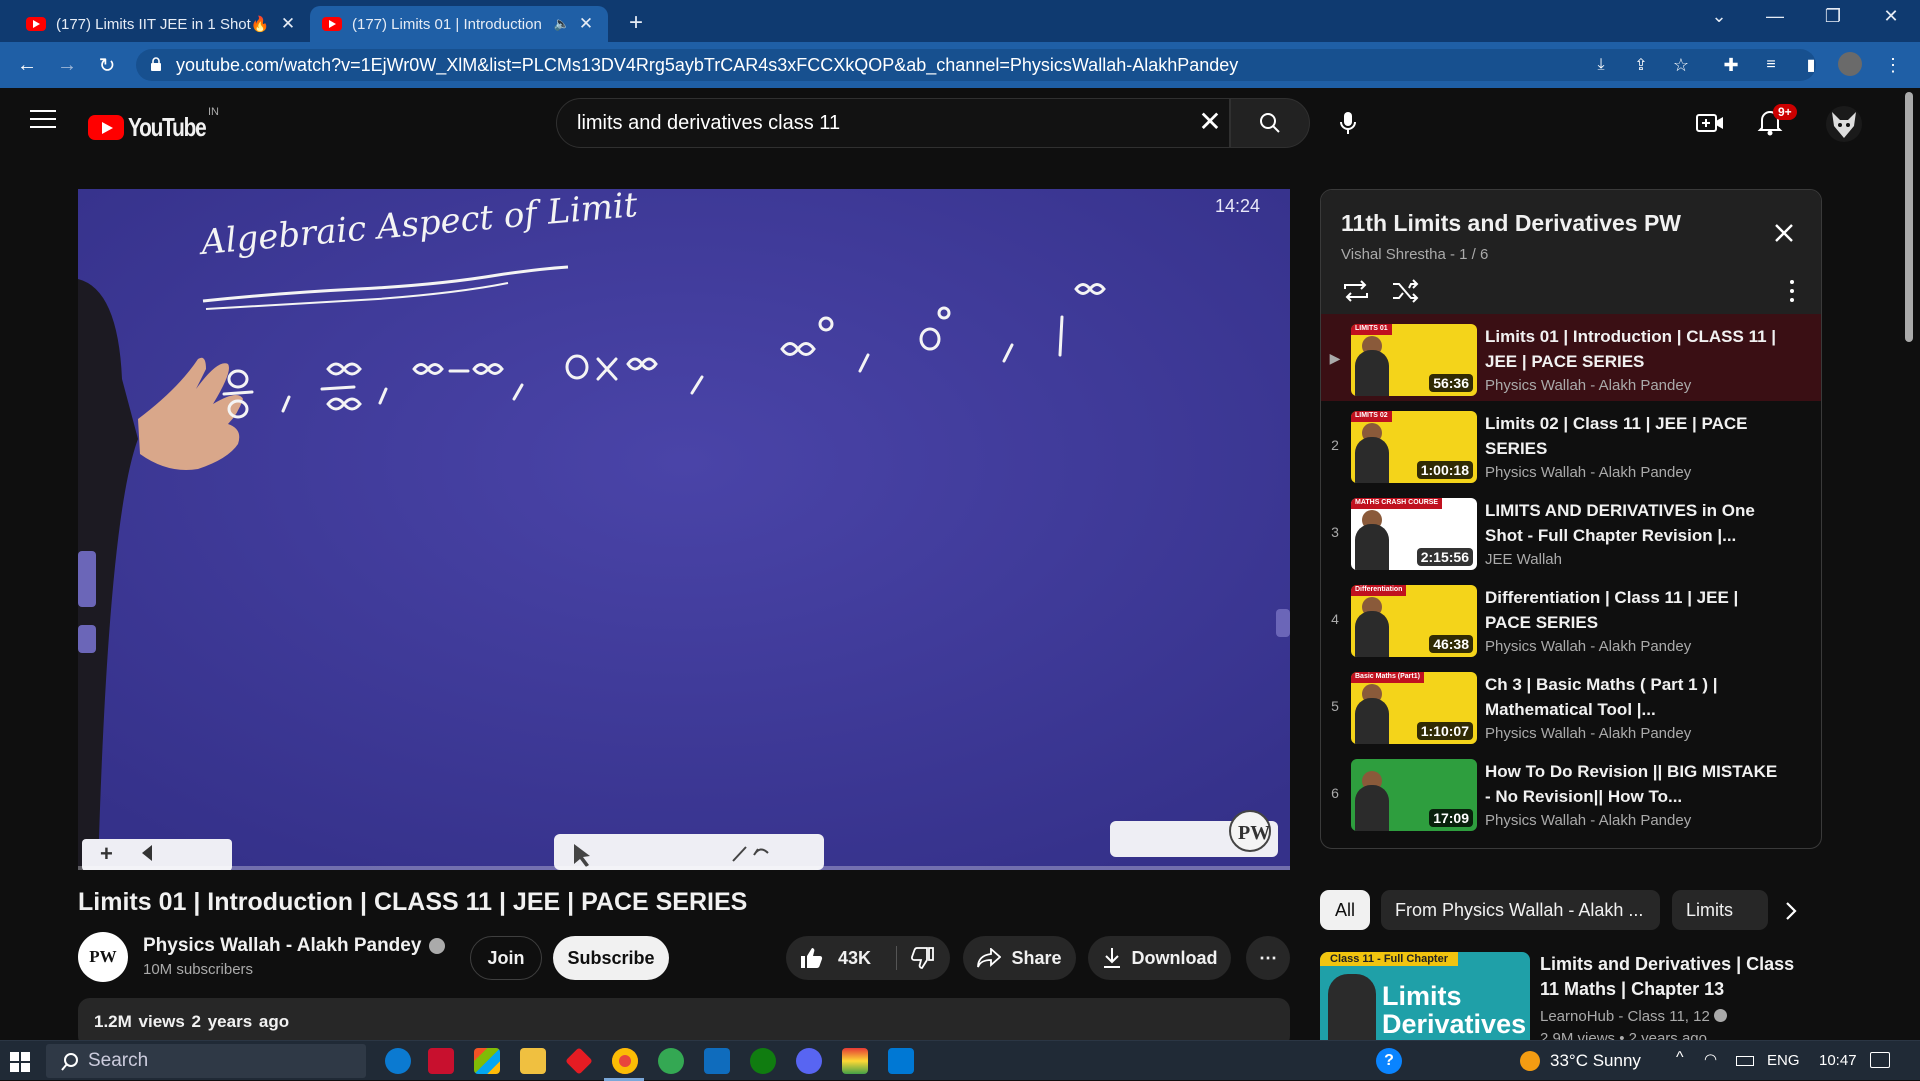 This screenshot has height=1081, width=1920. What do you see at coordinates (1893, 65) in the screenshot?
I see `chrome-menu-icon: ⋮` at bounding box center [1893, 65].